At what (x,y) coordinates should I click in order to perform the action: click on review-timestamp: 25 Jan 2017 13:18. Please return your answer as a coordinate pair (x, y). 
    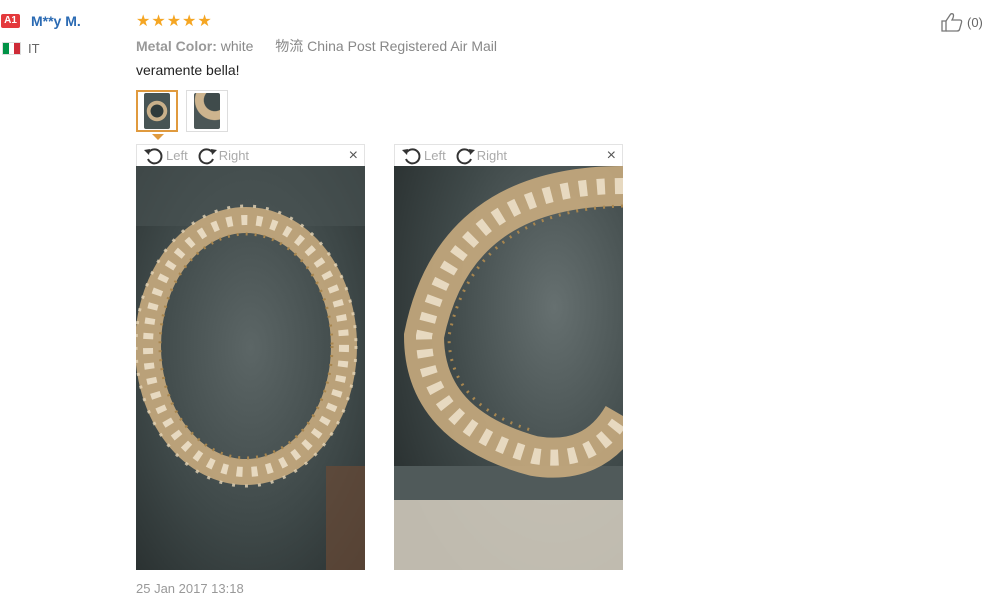
    Looking at the image, I should click on (190, 588).